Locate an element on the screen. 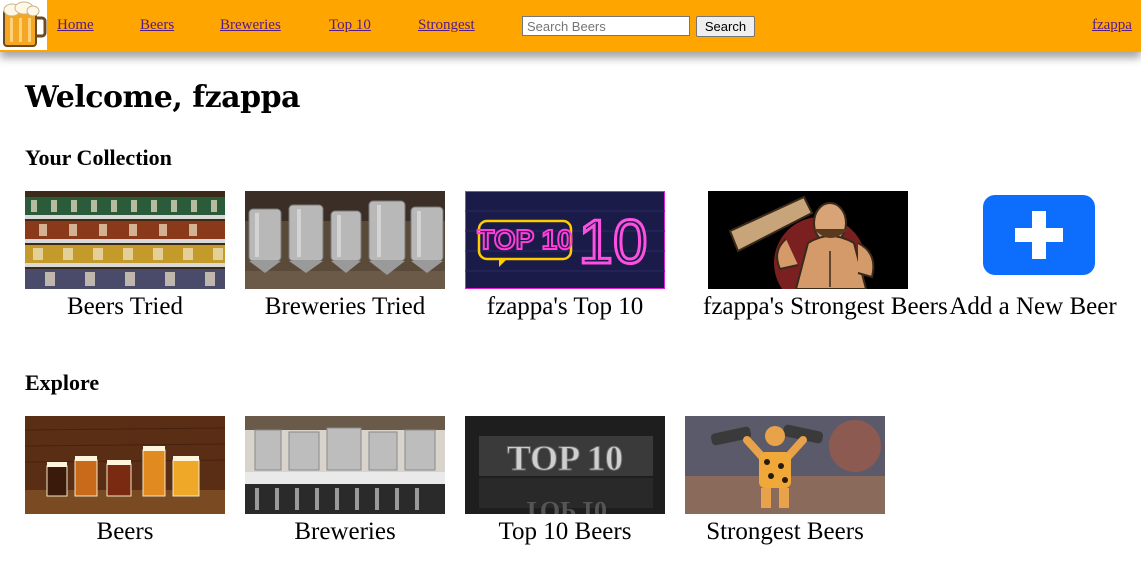  tile-caption: fzappa's Strongest Beers is located at coordinates (825, 306).